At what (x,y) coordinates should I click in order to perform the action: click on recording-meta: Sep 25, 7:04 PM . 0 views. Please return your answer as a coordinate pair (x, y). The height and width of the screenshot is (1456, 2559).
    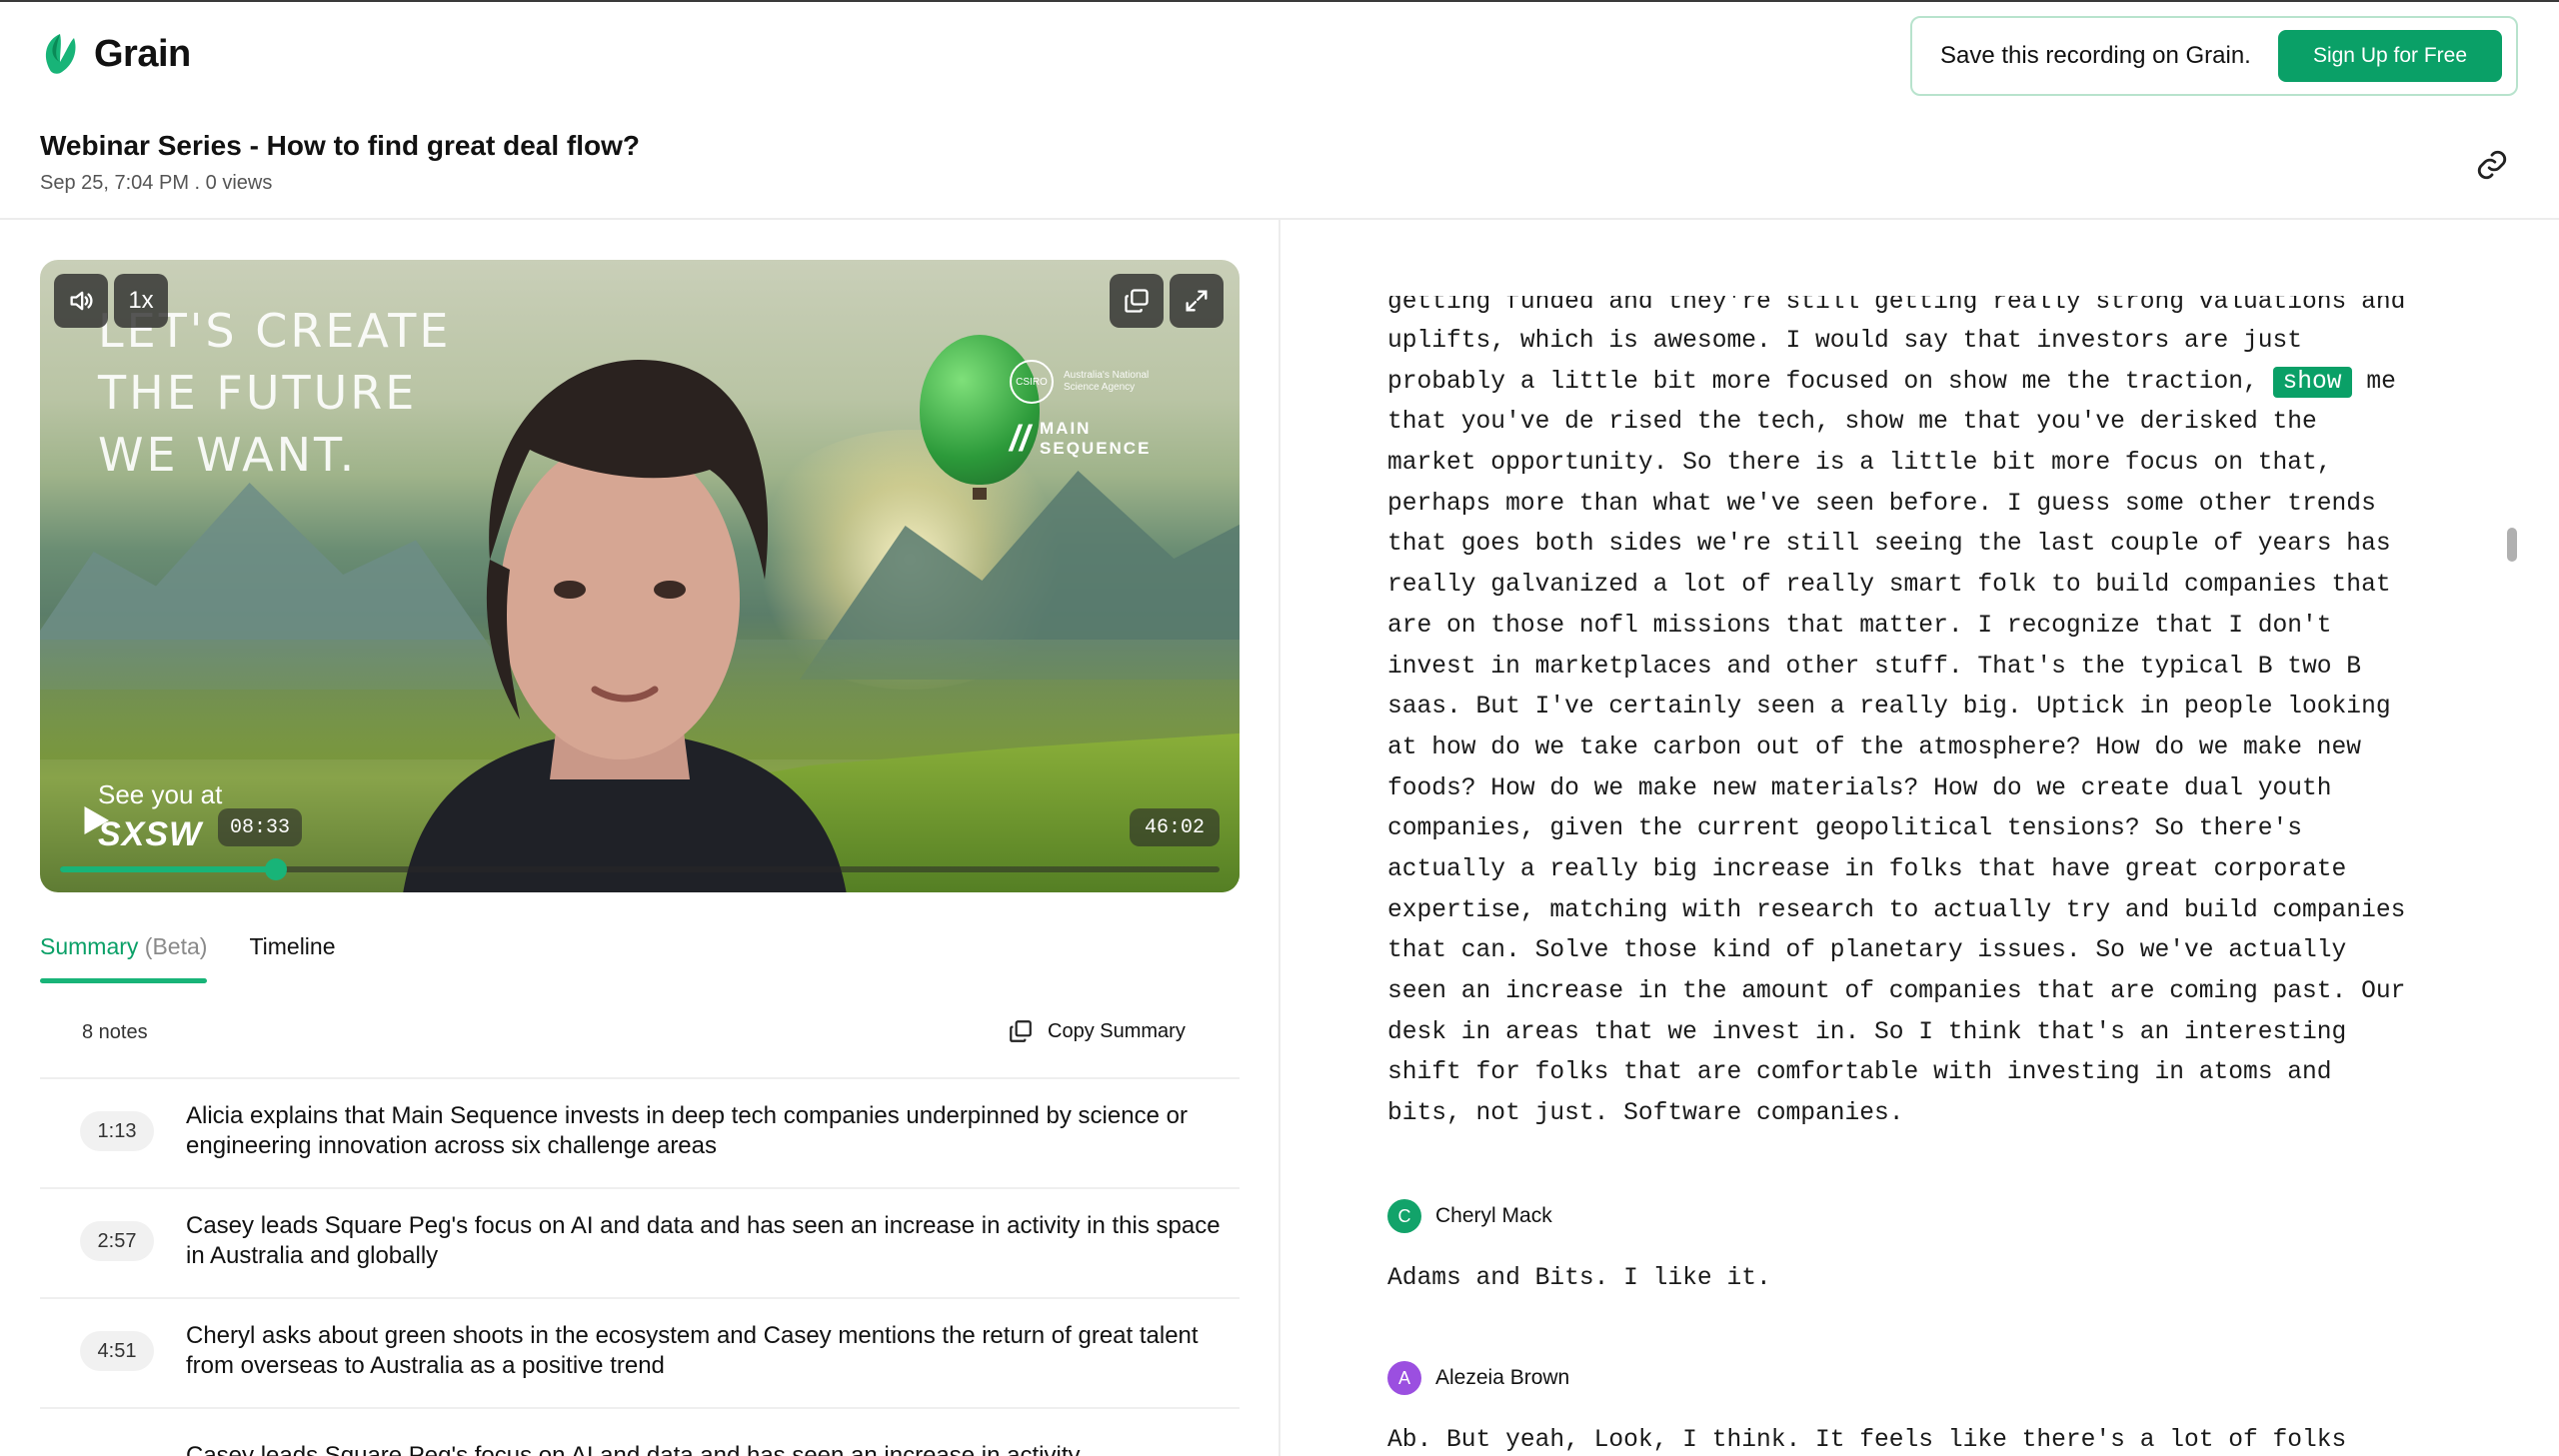
    Looking at the image, I should click on (156, 183).